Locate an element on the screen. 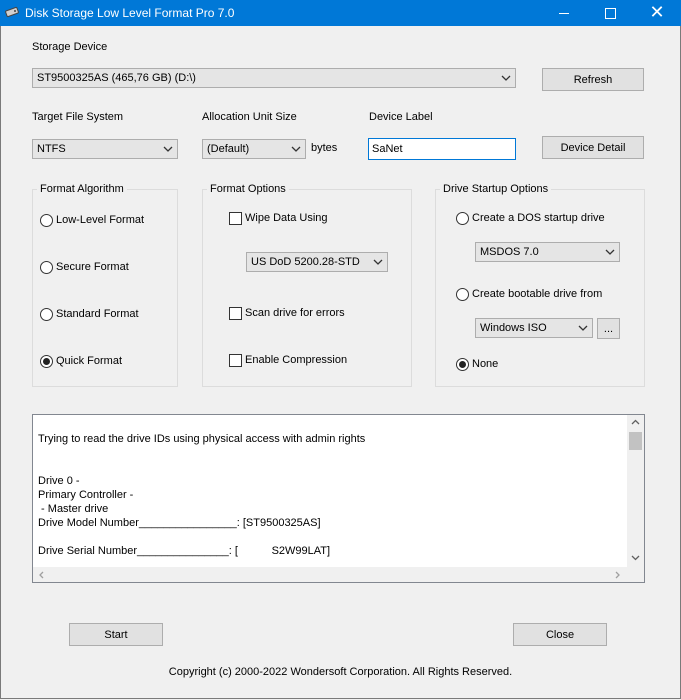 The width and height of the screenshot is (681, 700). title-bar: Disk Storage Low Level Format Pro 7.0 ✕ is located at coordinates (340, 13).